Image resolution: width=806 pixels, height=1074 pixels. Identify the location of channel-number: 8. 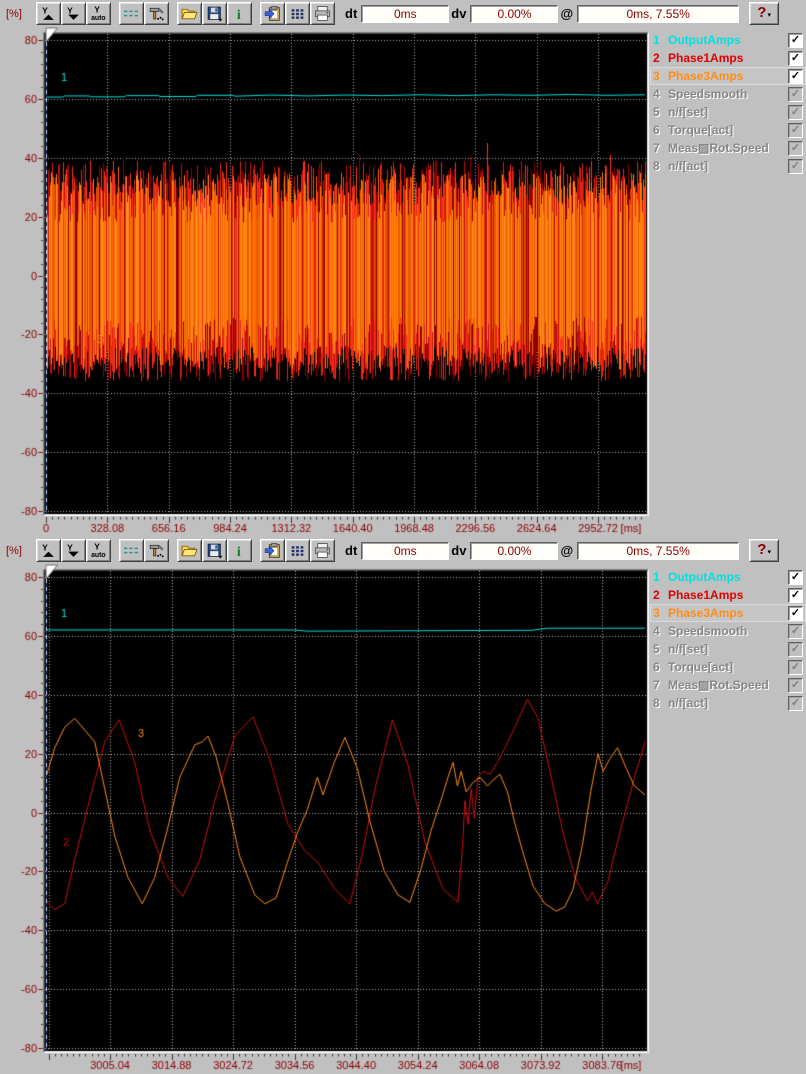
(656, 166).